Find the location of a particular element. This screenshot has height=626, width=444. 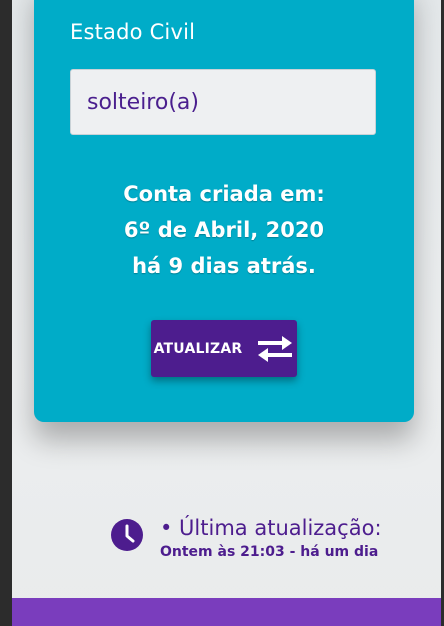

update-button-label: ATUALIZAR is located at coordinates (198, 348).